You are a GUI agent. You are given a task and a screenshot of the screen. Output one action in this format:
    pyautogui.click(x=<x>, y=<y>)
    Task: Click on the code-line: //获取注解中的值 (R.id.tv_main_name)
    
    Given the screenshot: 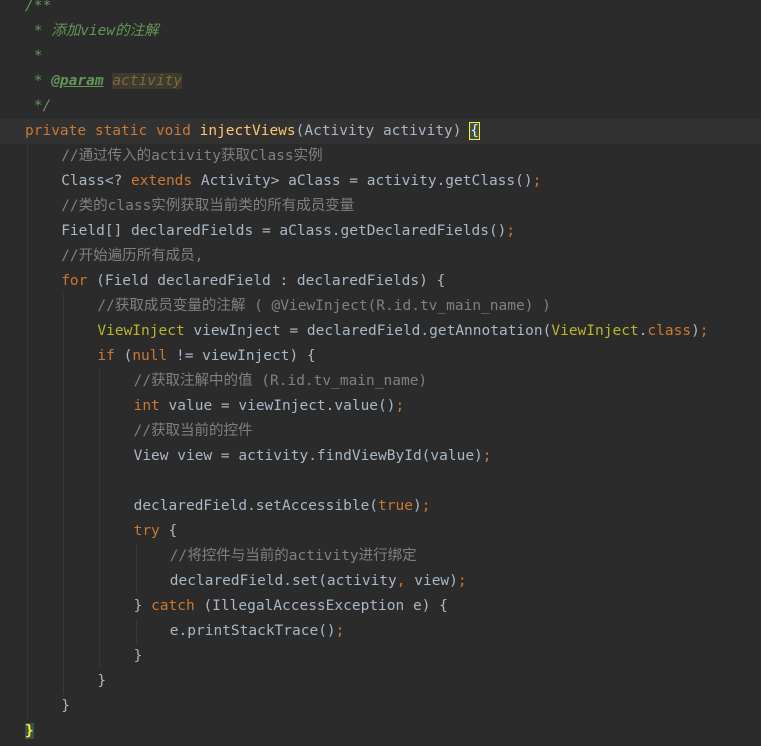 What is the action you would take?
    pyautogui.click(x=380, y=381)
    